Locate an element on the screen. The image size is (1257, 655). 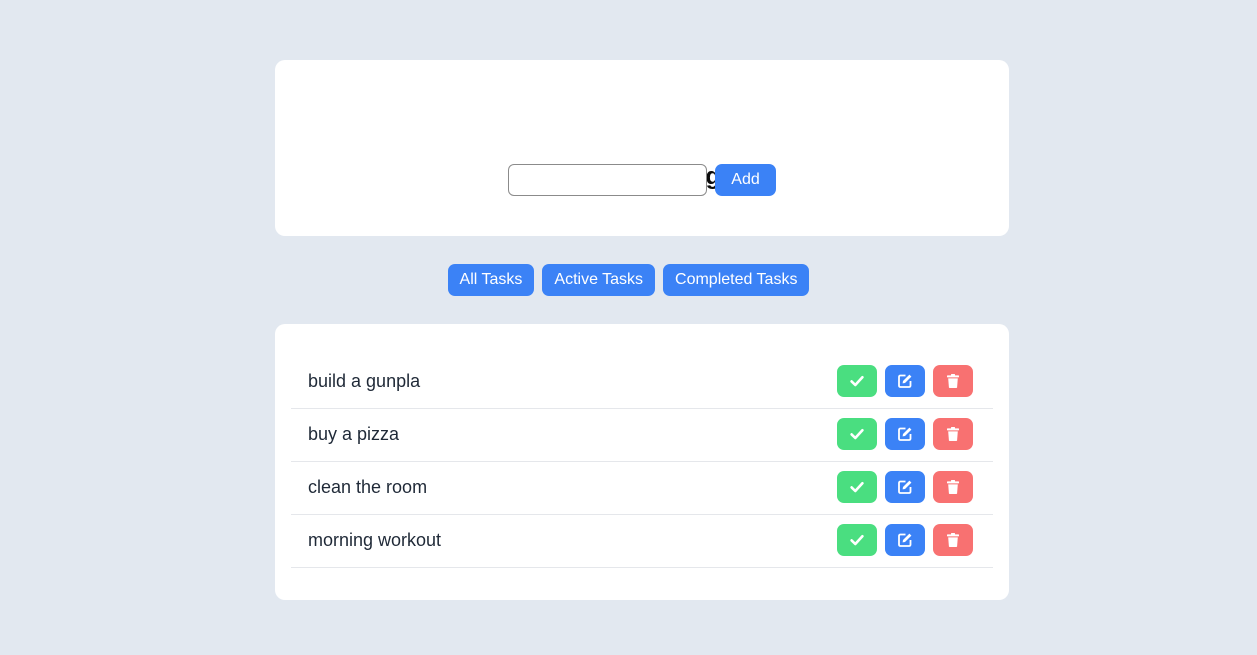
filter-all-tasks-button: All Tasks is located at coordinates (491, 280).